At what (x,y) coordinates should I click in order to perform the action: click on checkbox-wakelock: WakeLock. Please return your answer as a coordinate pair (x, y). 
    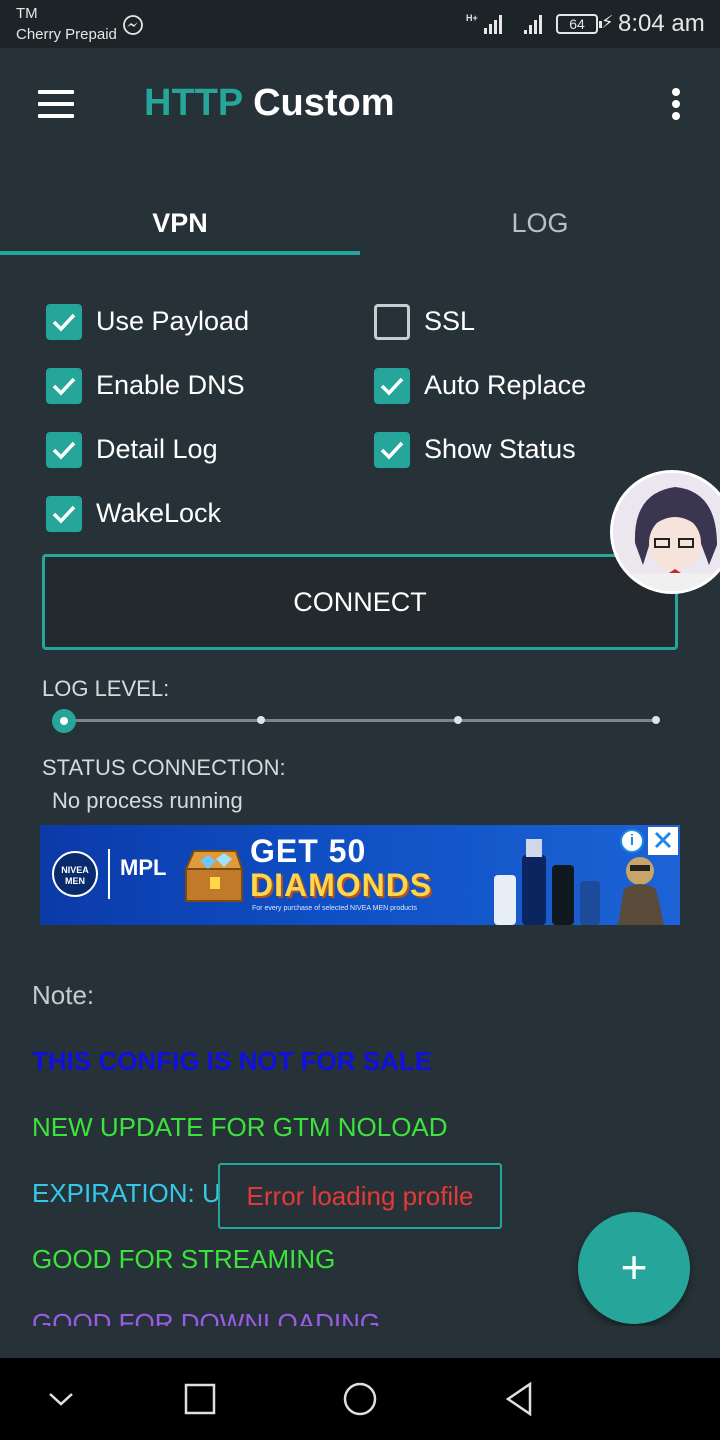
    Looking at the image, I should click on (176, 514).